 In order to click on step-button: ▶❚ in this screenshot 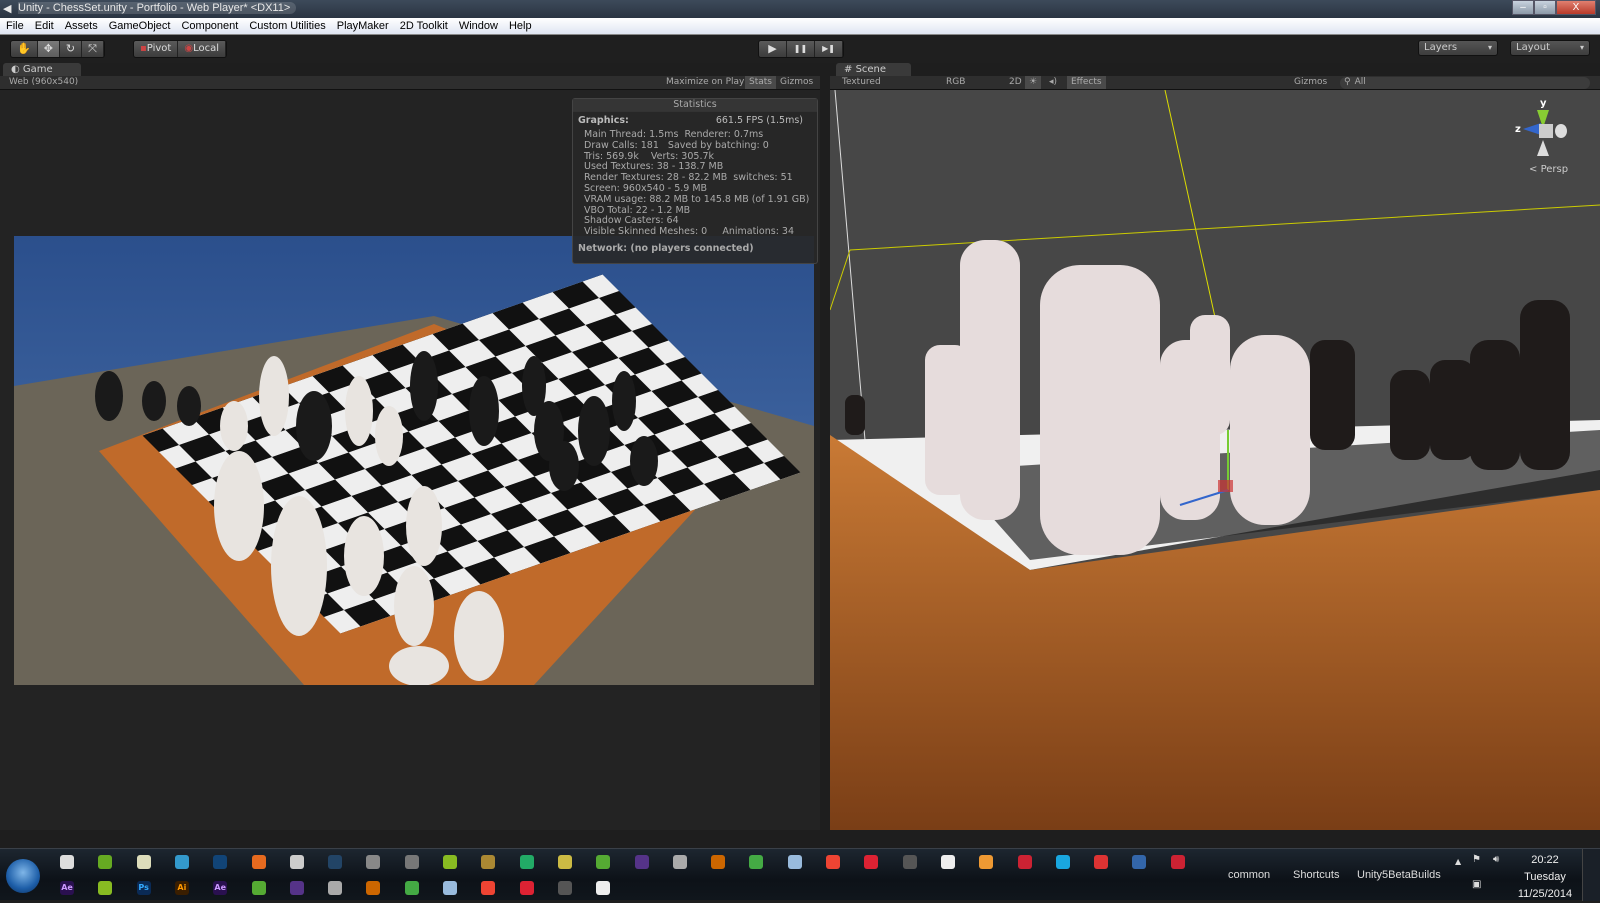, I will do `click(829, 49)`.